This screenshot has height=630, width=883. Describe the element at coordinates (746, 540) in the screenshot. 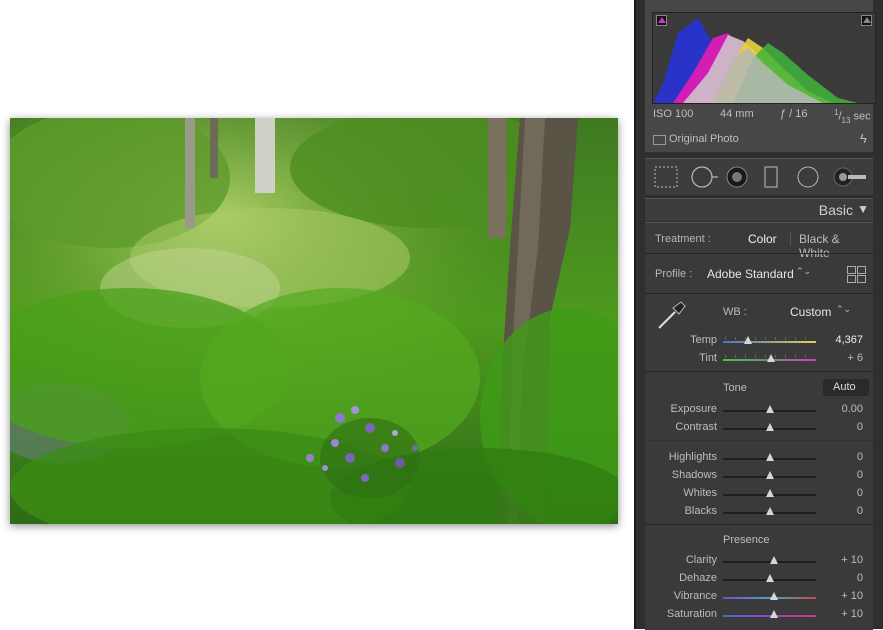

I see `presence-label: Presence` at that location.